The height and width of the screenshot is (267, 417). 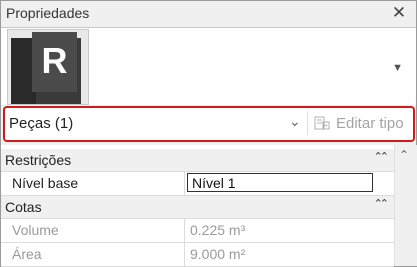 I want to click on panel-title: Propriedades, so click(x=48, y=13).